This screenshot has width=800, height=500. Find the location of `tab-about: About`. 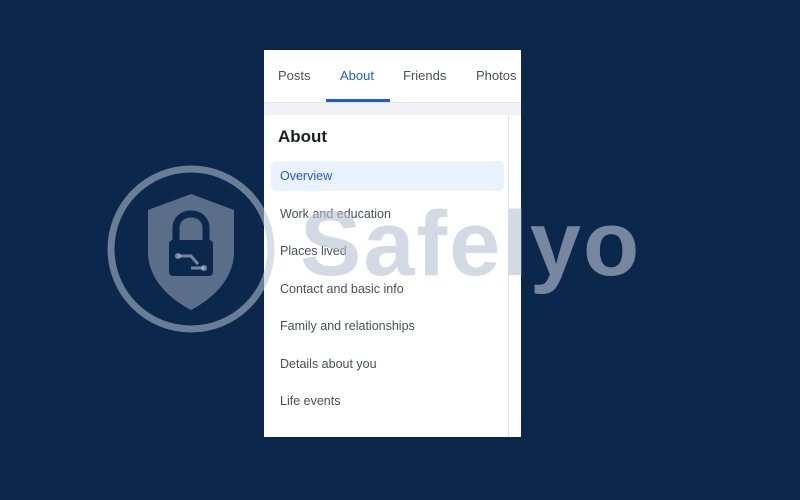

tab-about: About is located at coordinates (357, 76).